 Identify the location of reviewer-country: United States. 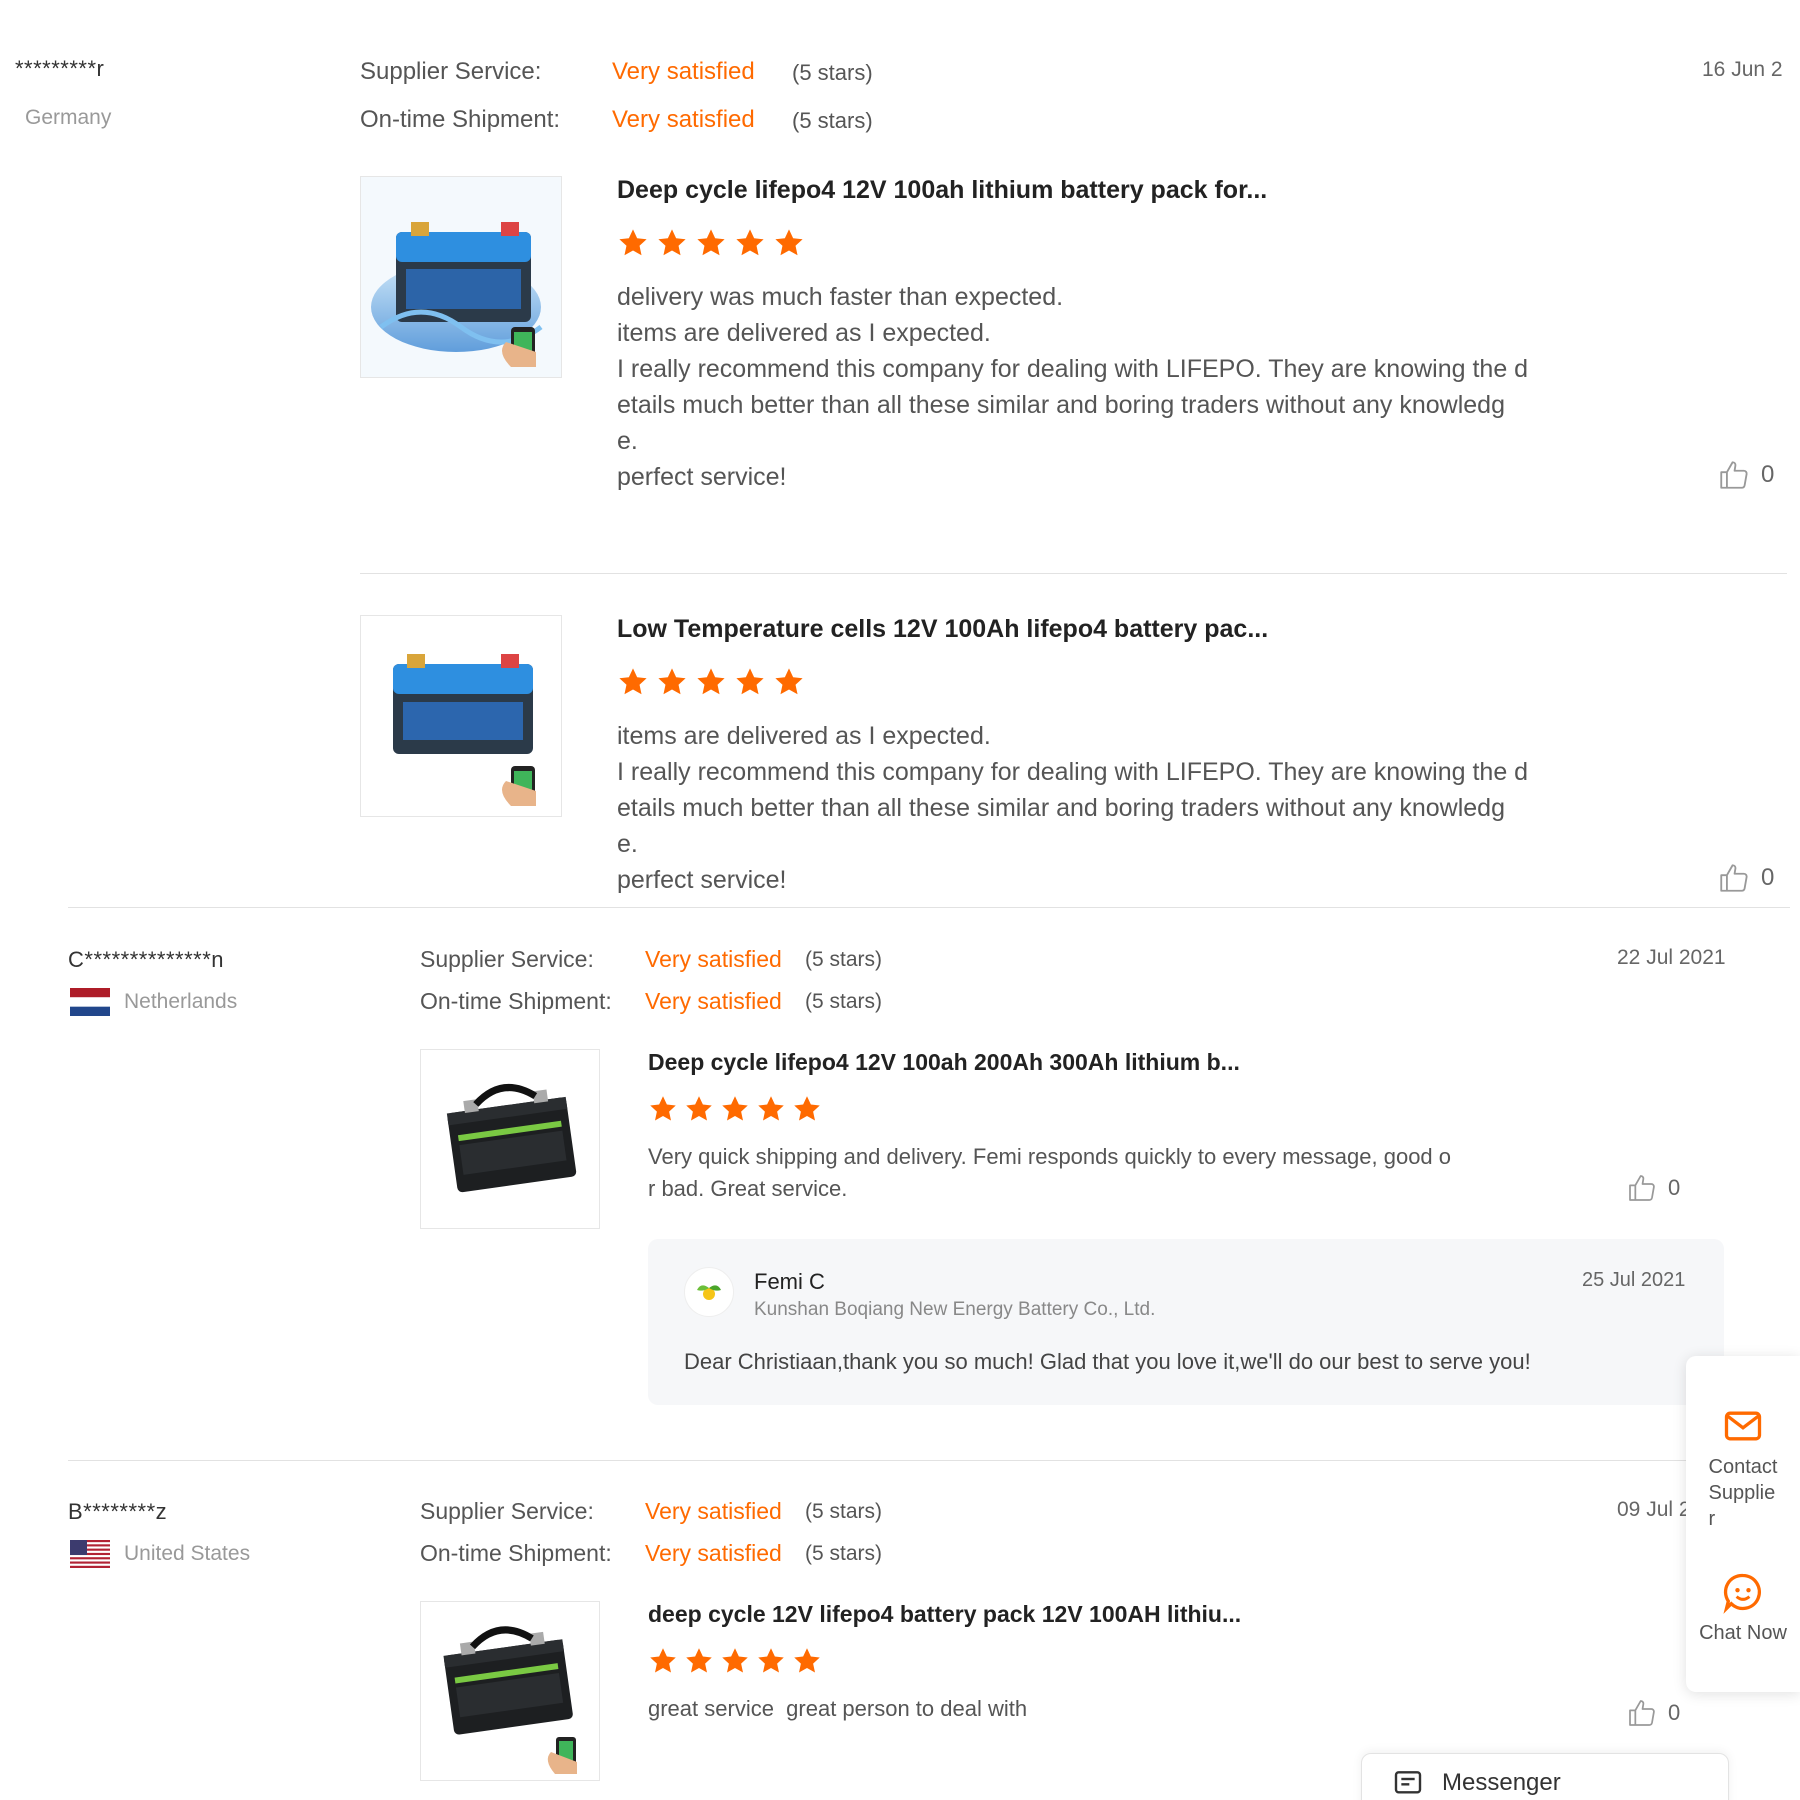
(160, 1554).